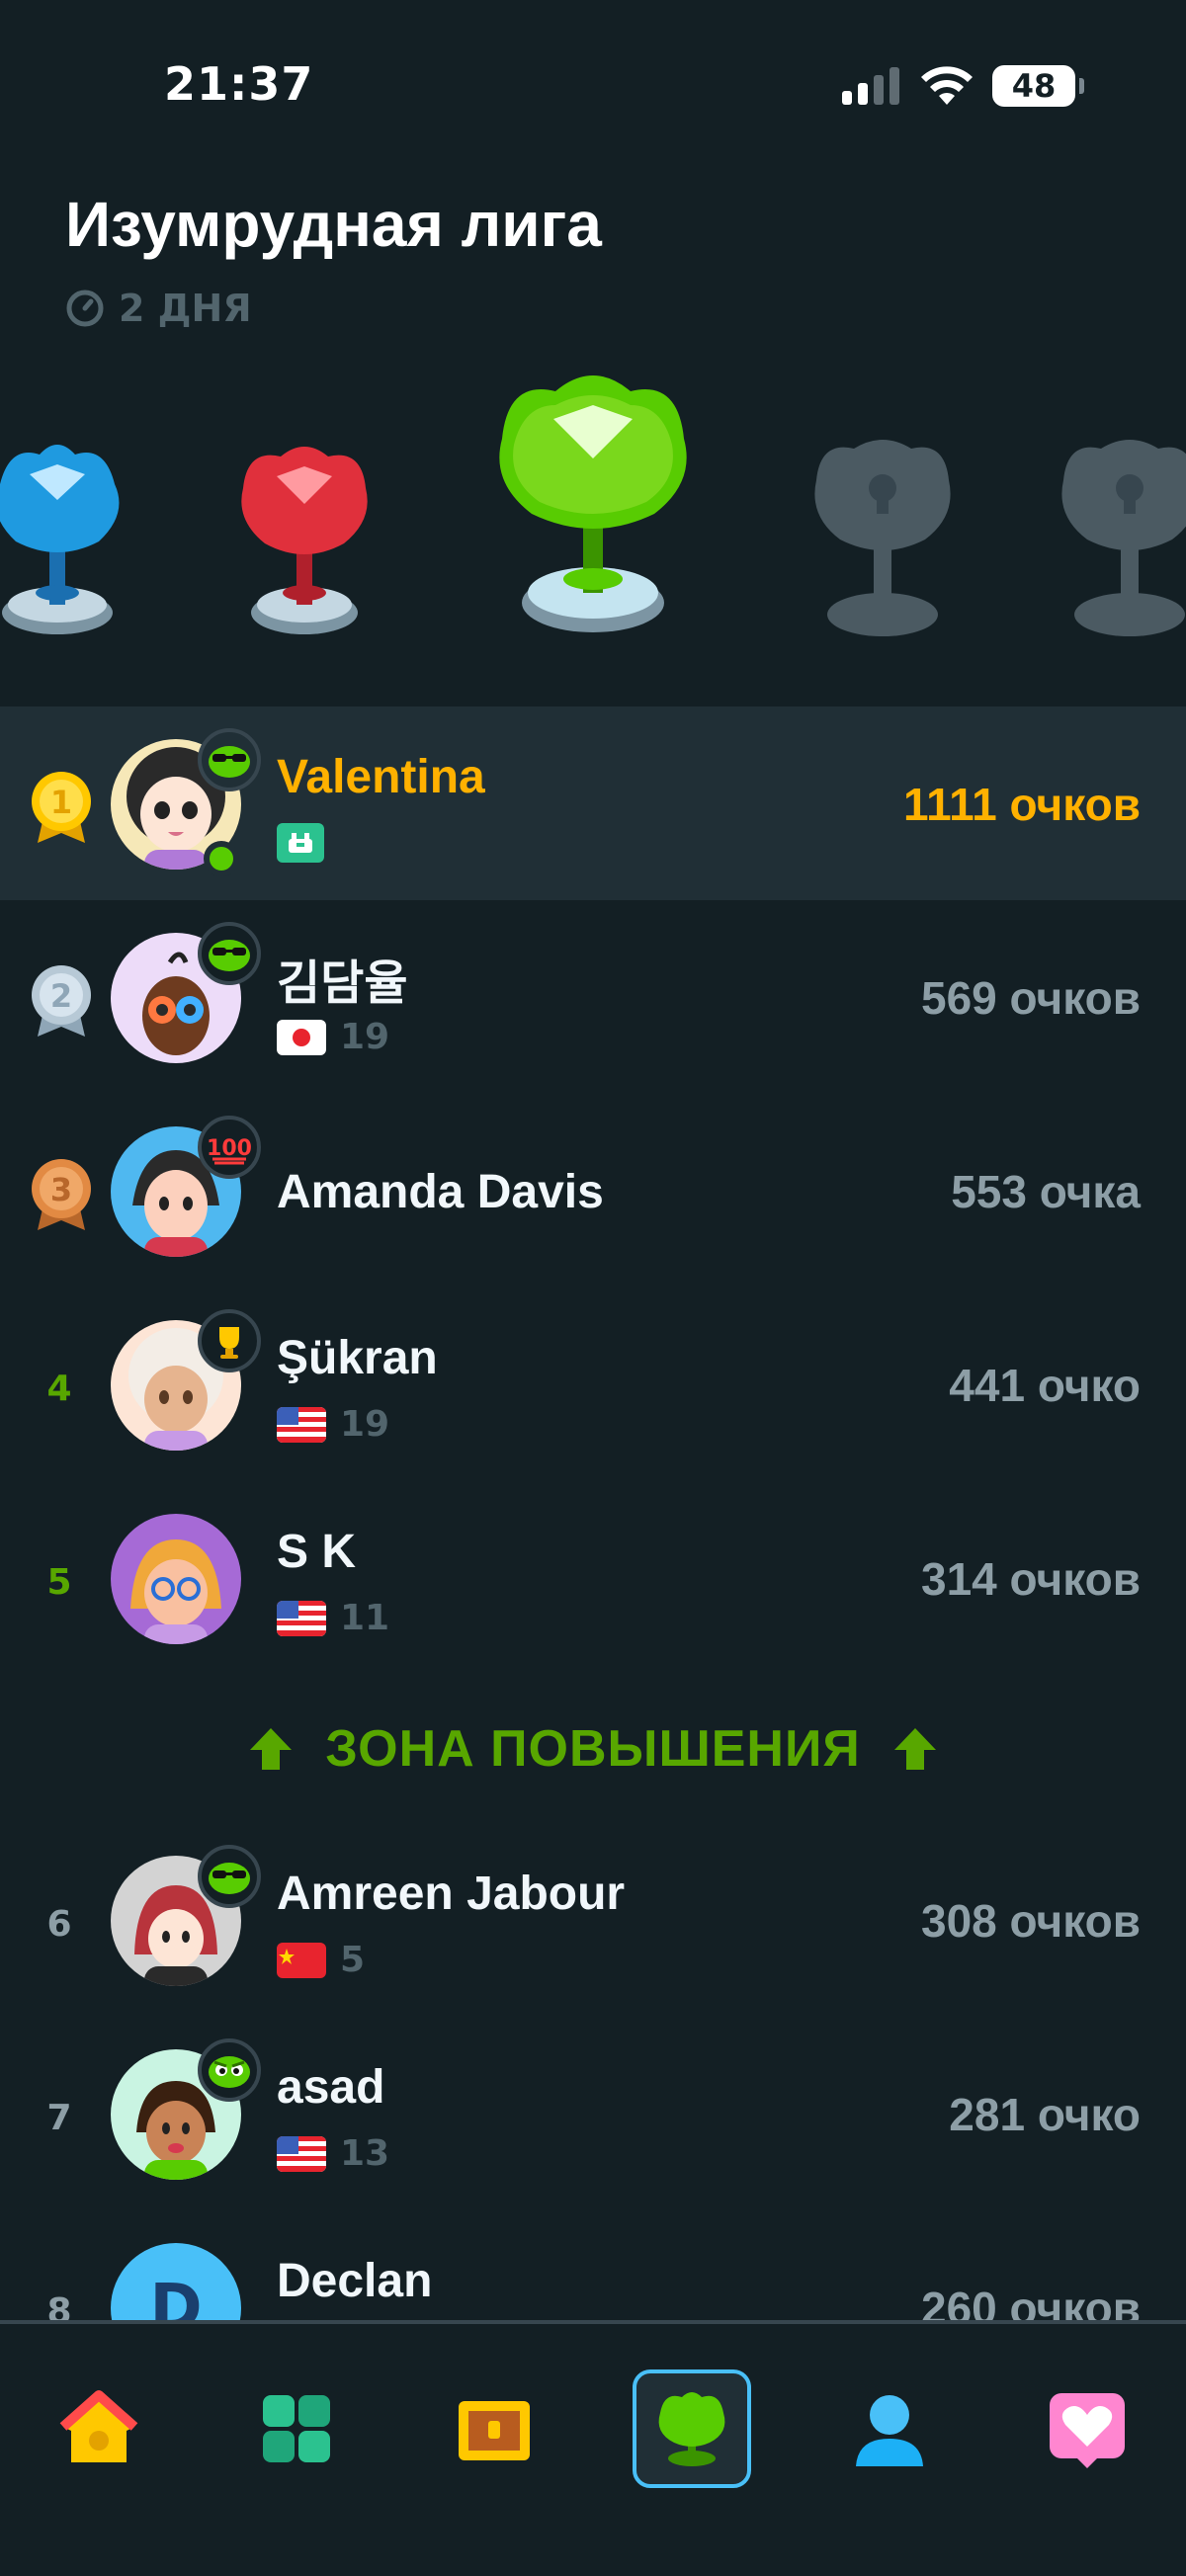  What do you see at coordinates (593, 2448) in the screenshot?
I see `bottom-navigation` at bounding box center [593, 2448].